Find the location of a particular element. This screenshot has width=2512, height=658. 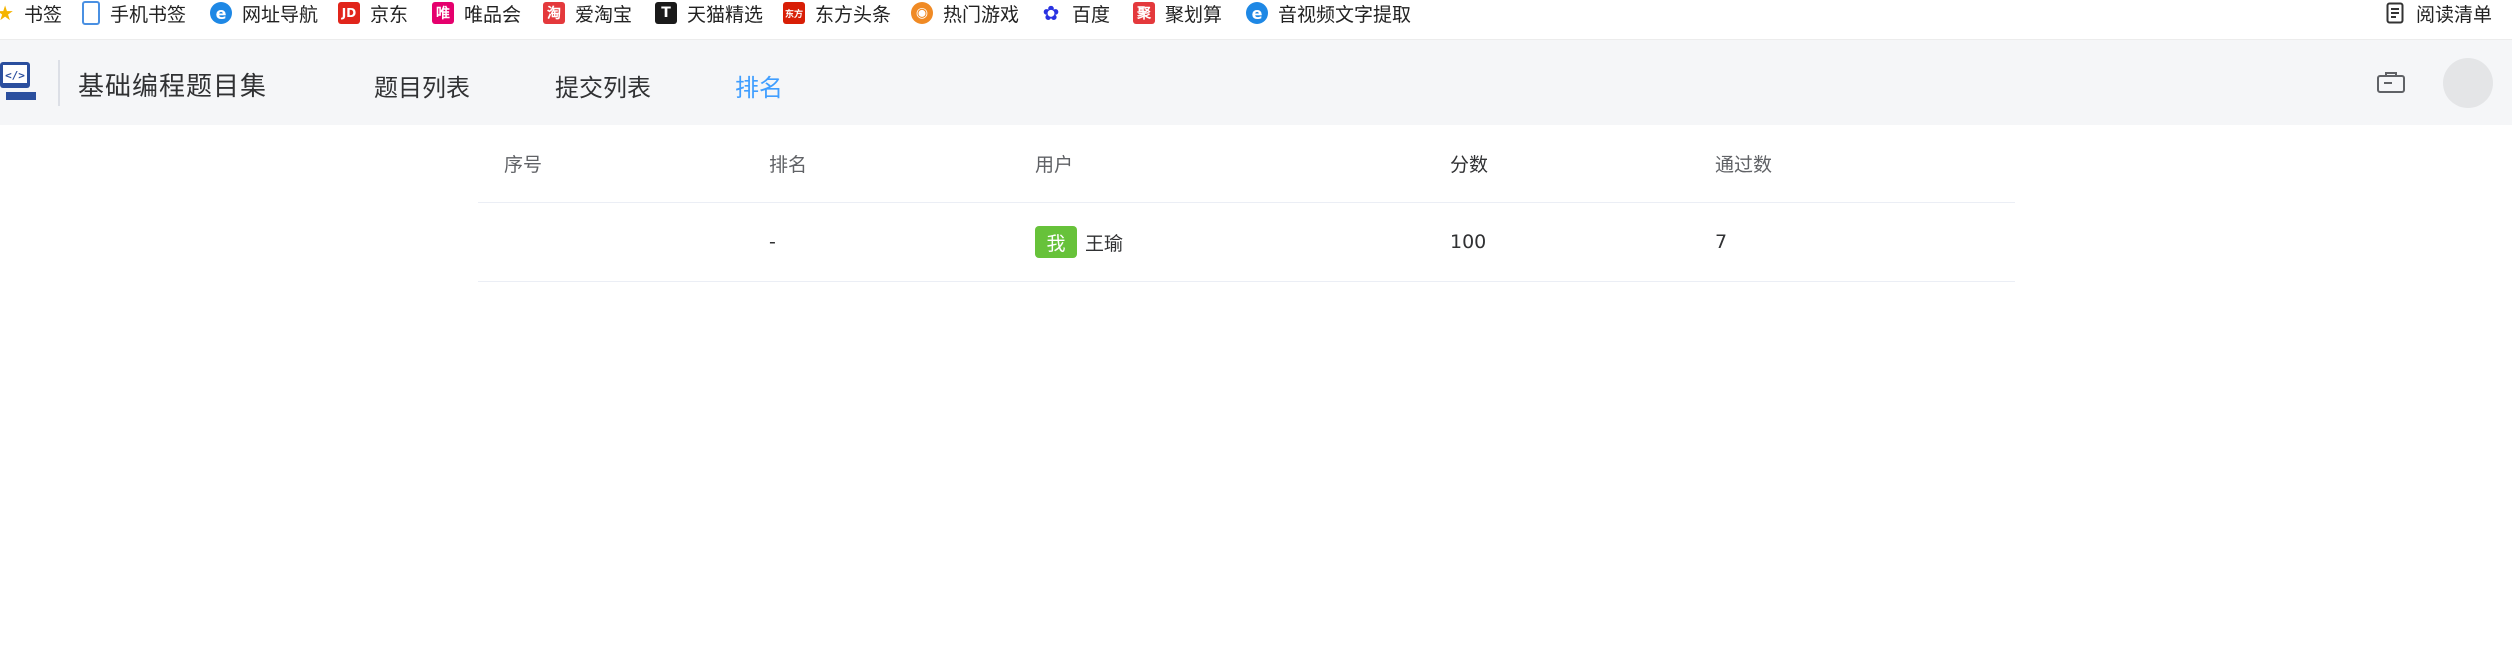

star-icon: ★ is located at coordinates (7, 13).